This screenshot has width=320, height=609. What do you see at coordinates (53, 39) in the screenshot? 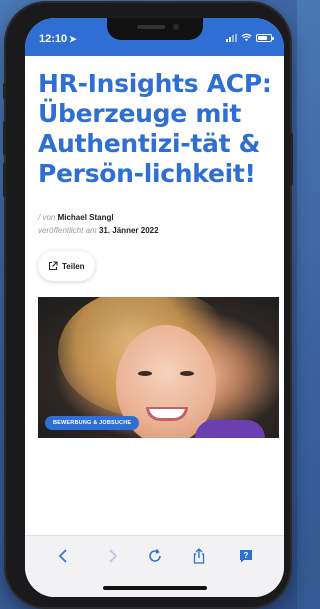
I see `status-time-text: 12:10` at bounding box center [53, 39].